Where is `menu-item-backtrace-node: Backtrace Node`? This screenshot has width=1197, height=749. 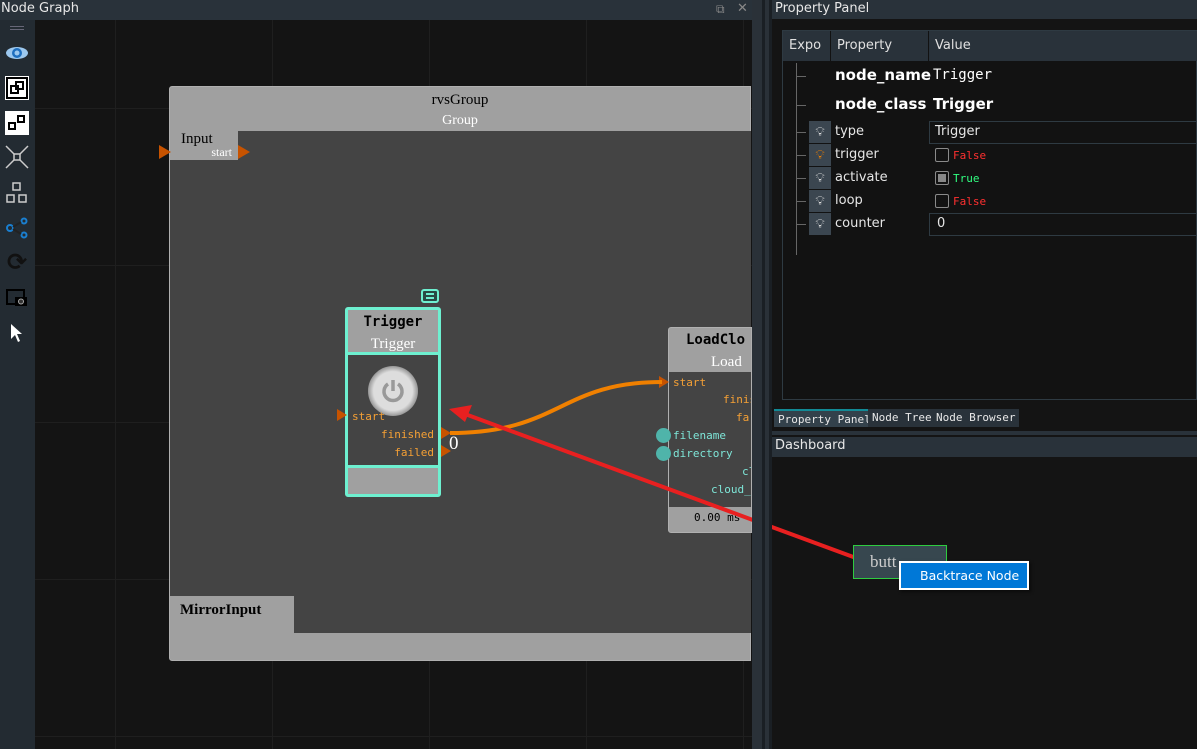
menu-item-backtrace-node: Backtrace Node is located at coordinates (964, 575).